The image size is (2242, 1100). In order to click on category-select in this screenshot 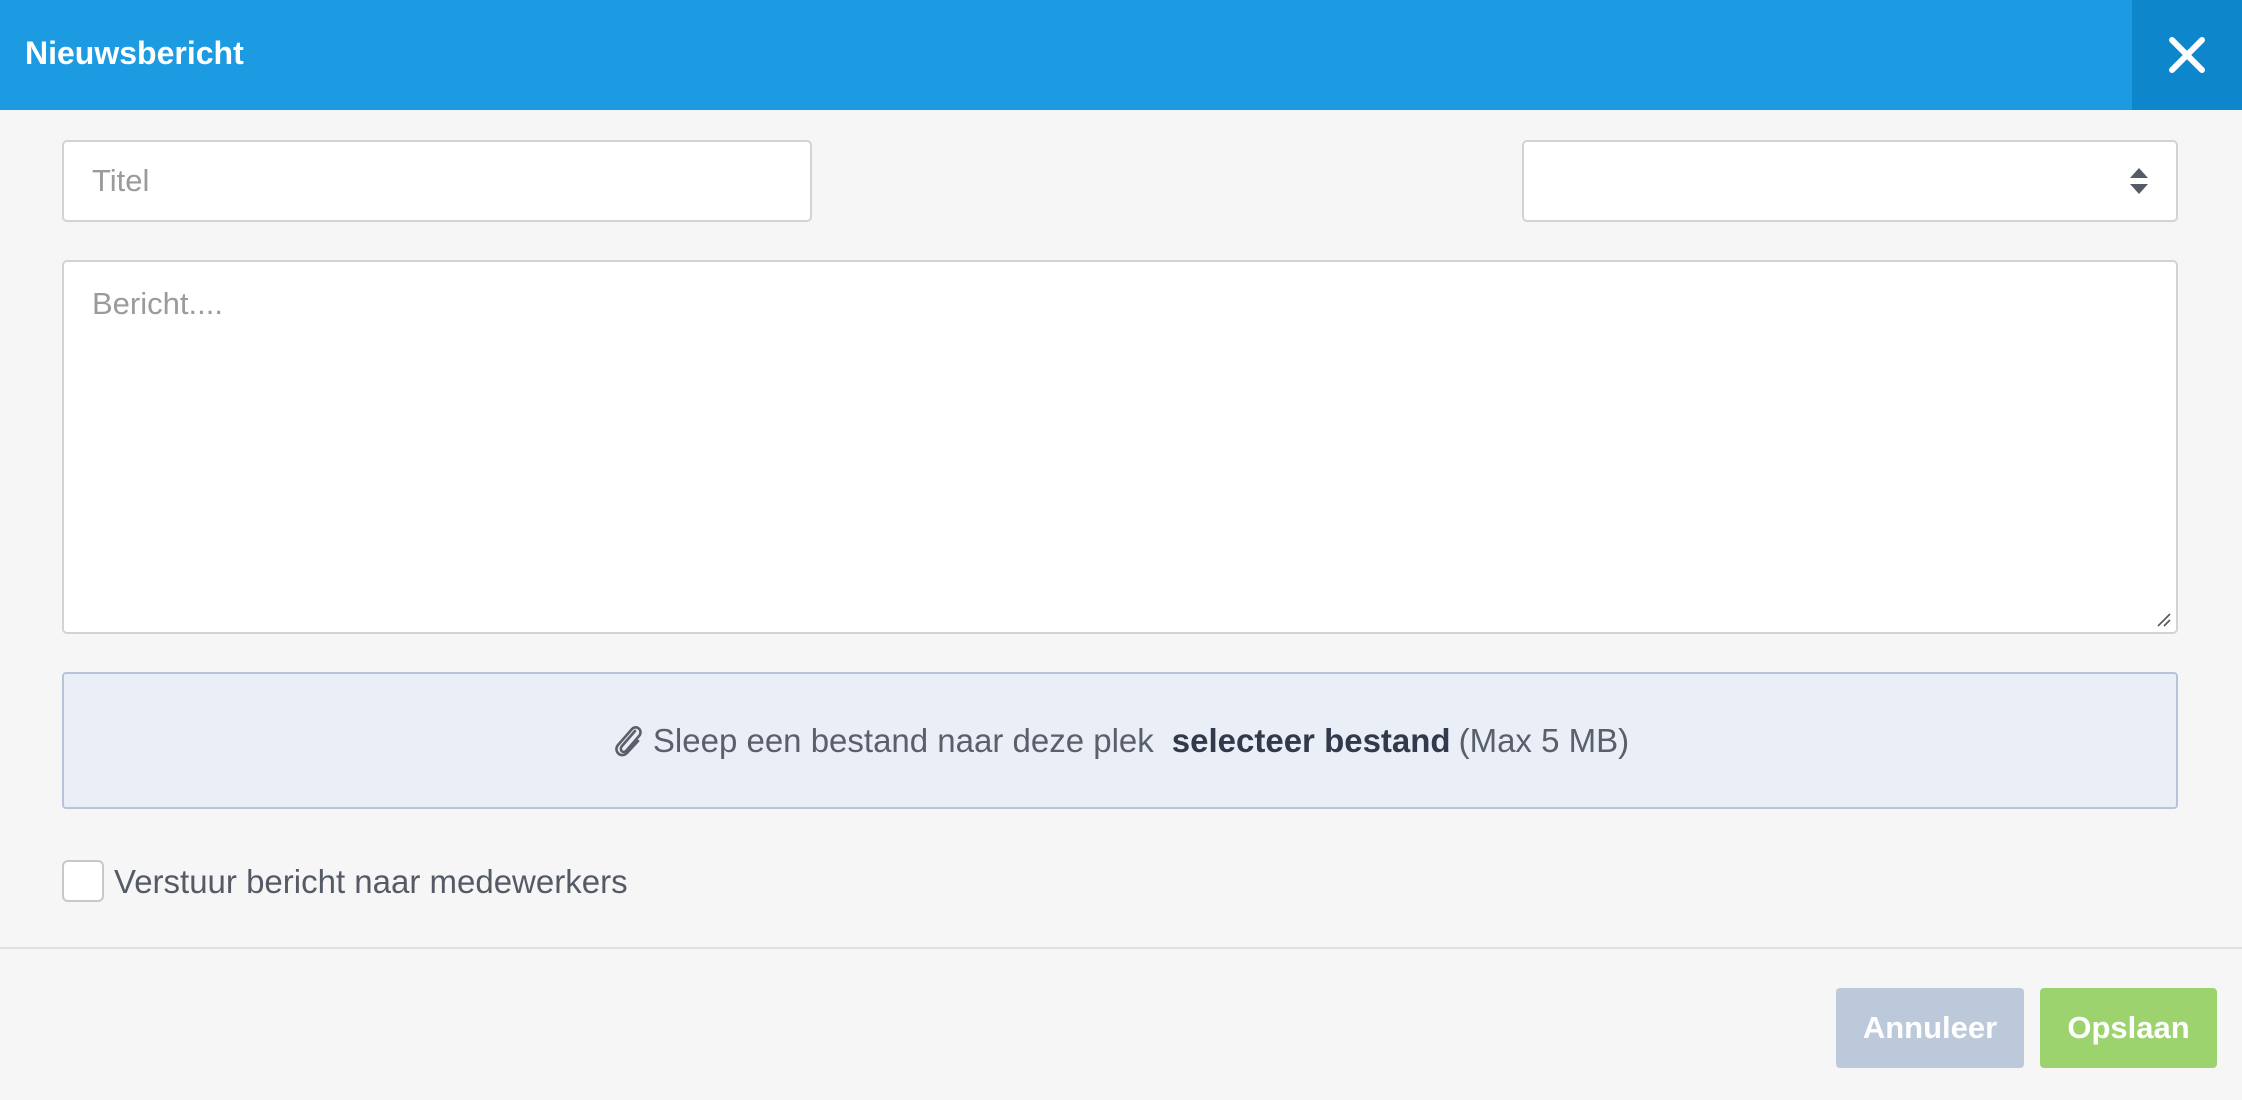, I will do `click(1850, 181)`.